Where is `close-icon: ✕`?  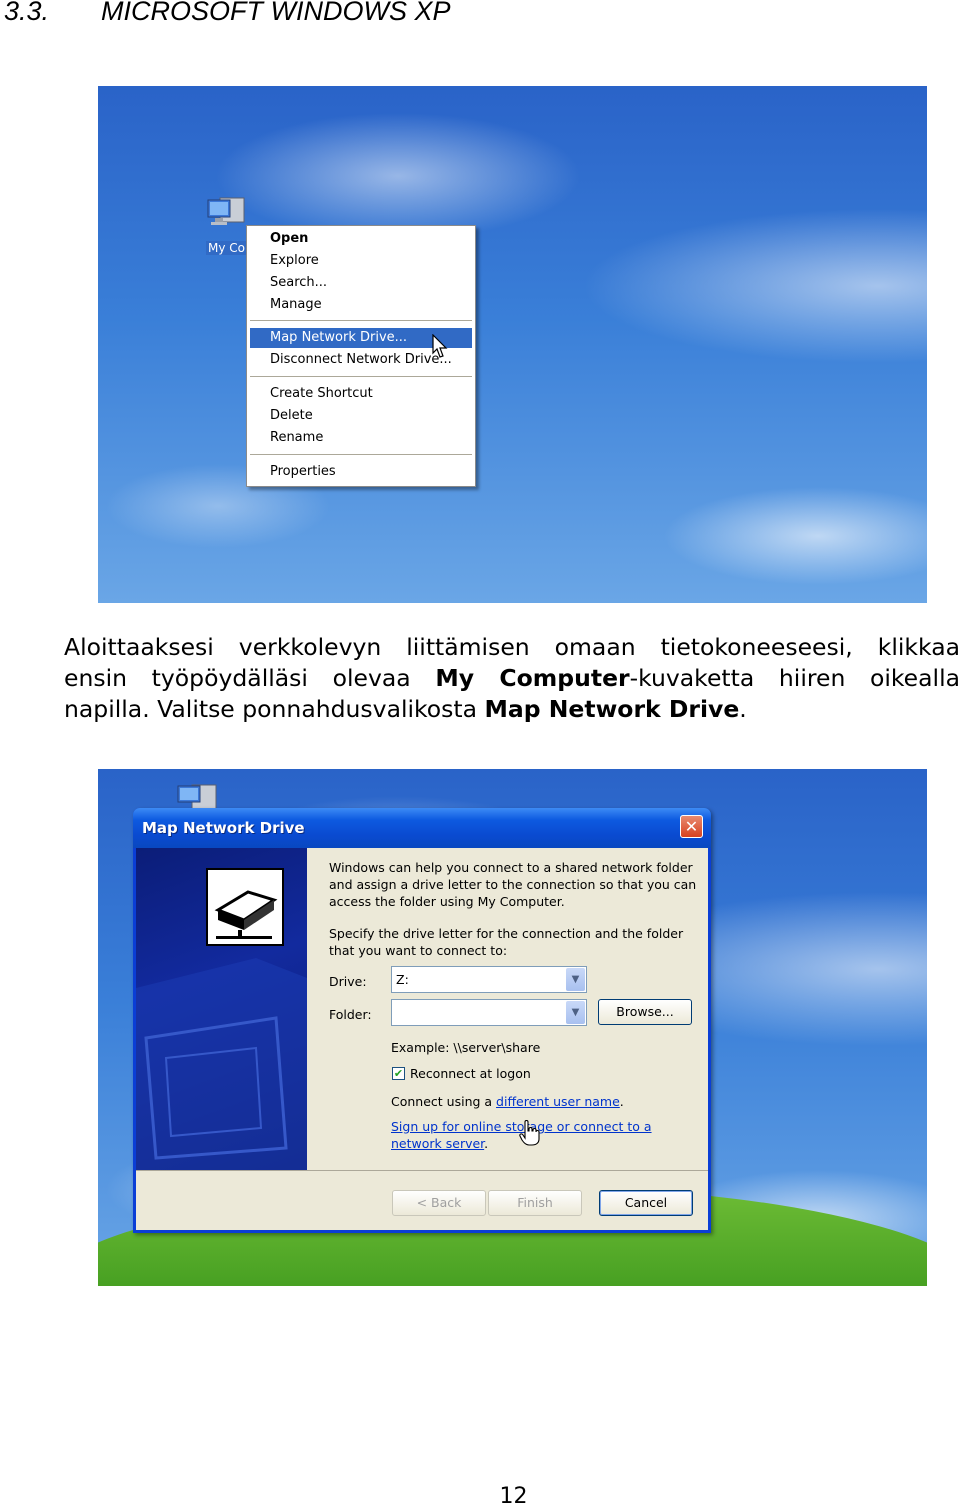
close-icon: ✕ is located at coordinates (691, 826).